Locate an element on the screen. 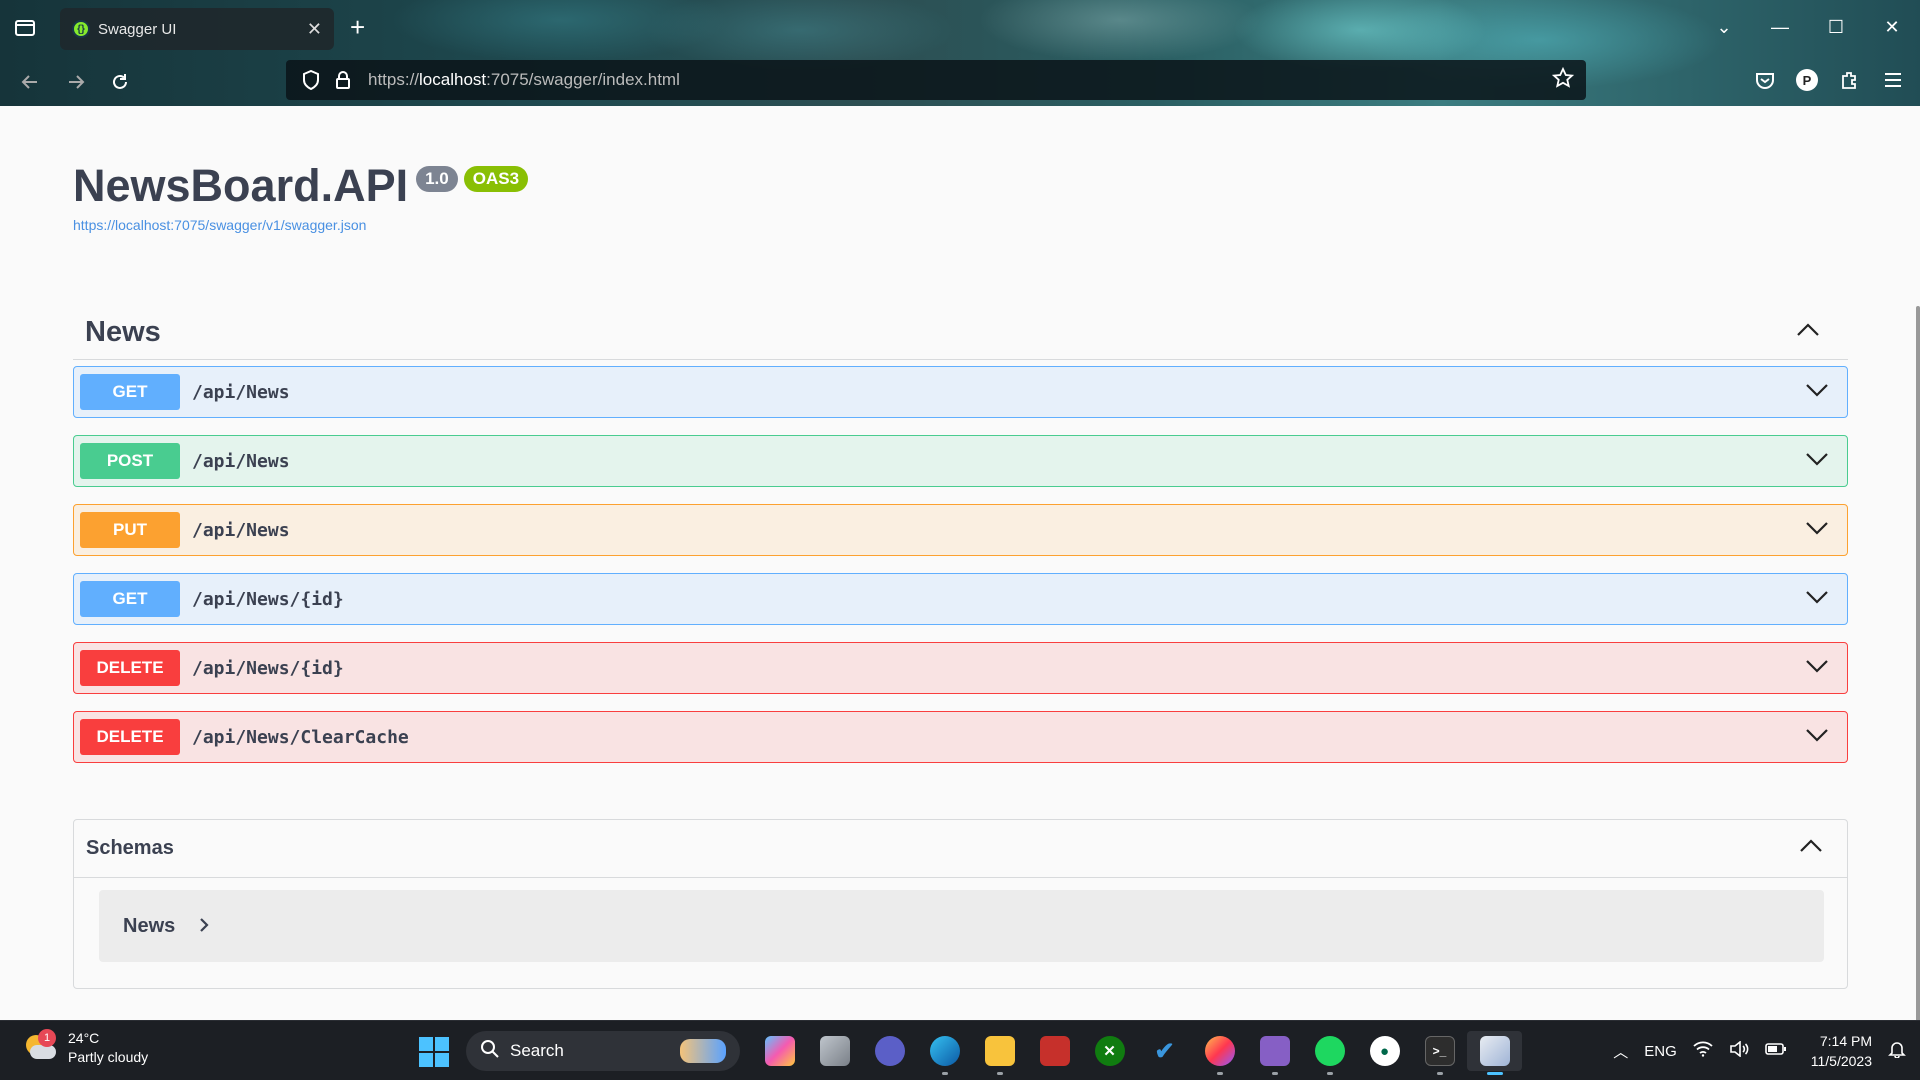  task-view-icon is located at coordinates (834, 1051).